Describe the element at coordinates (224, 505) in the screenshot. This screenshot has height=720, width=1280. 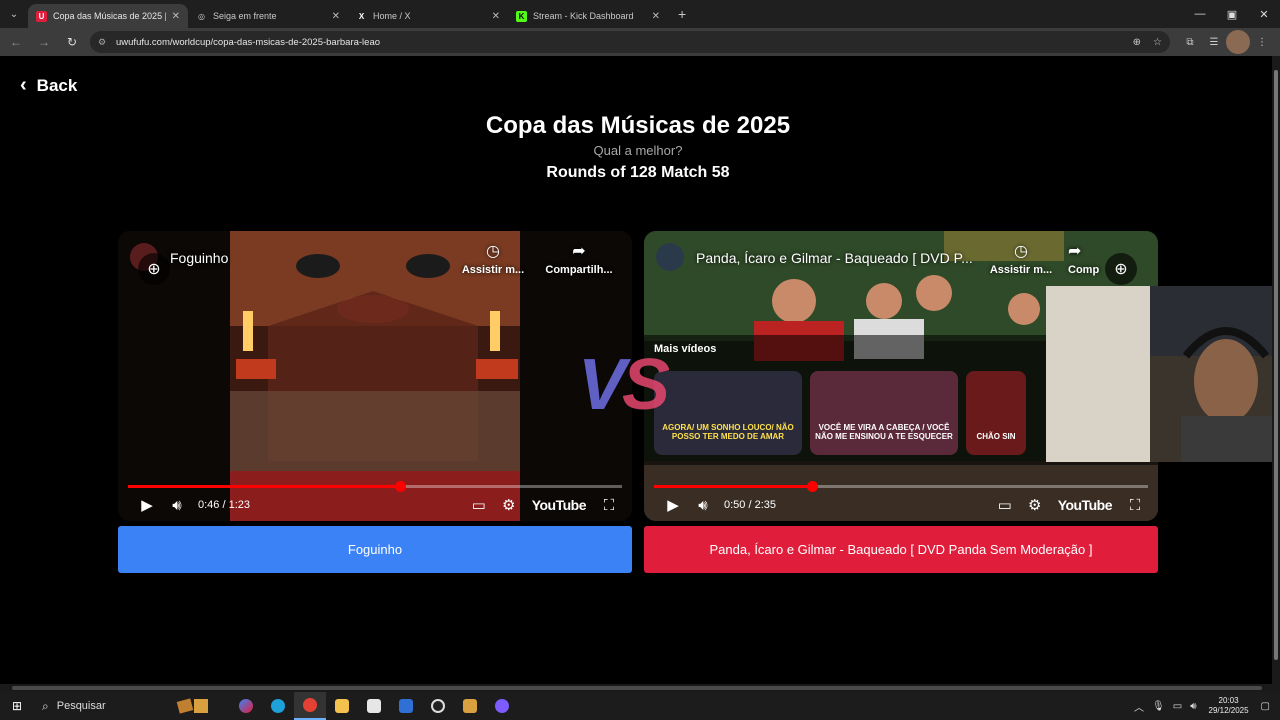
I see `time-display: 0:46 / 1:23` at that location.